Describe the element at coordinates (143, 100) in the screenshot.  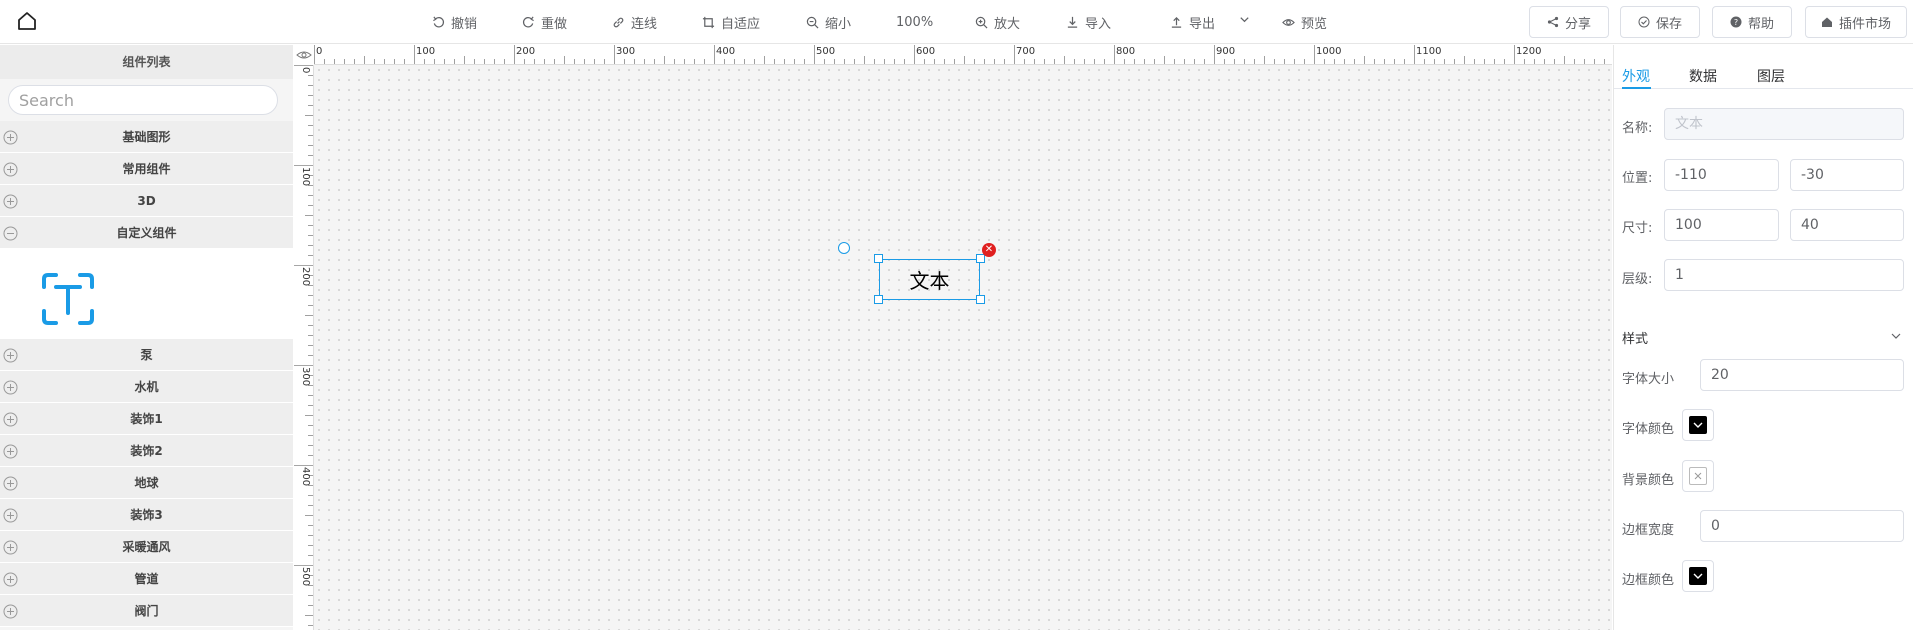
I see `search-input` at that location.